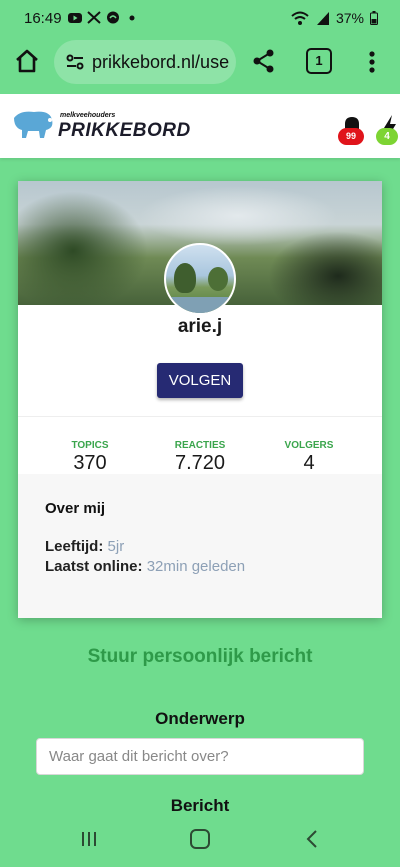  I want to click on private-message-title: Stuur persoonlijk bericht, so click(200, 656).